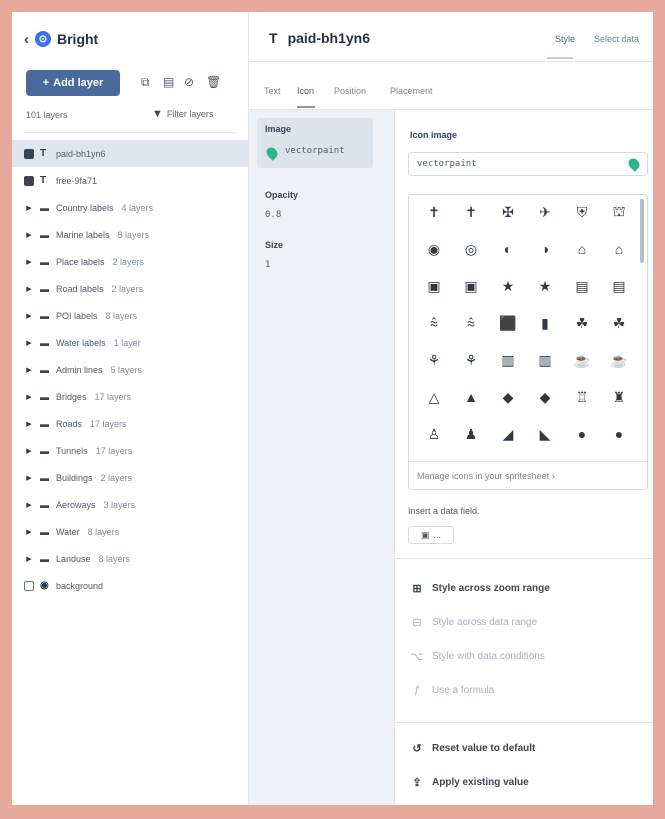 This screenshot has width=665, height=819. Describe the element at coordinates (130, 423) in the screenshot. I see `layer-row: ▶ ▬ Roads 17 layers` at that location.